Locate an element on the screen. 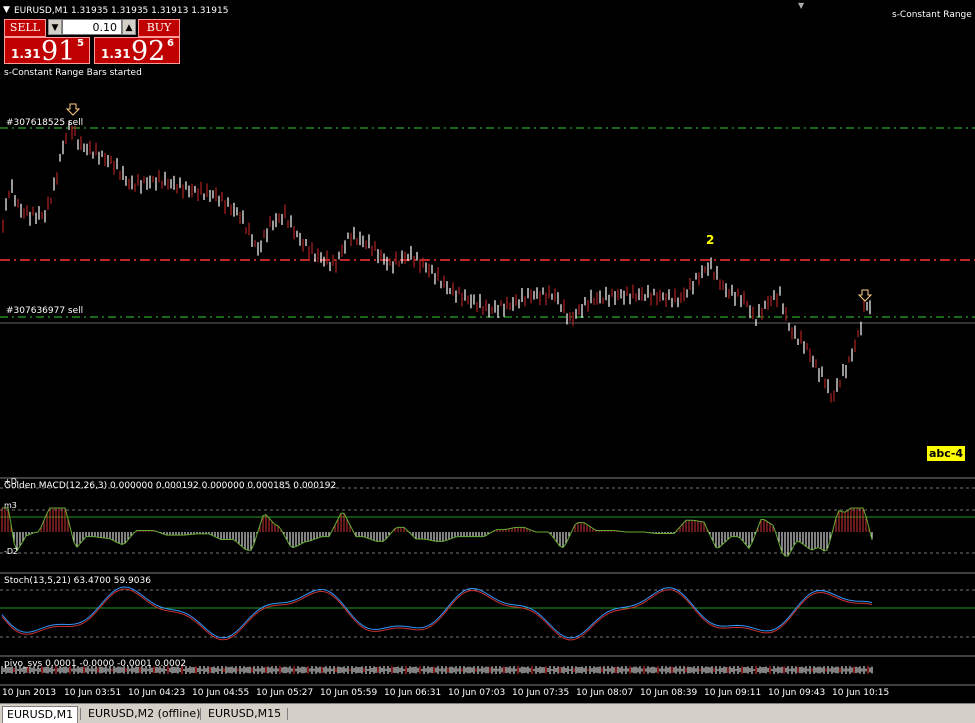  macd-level-m3: m3 is located at coordinates (10, 505).